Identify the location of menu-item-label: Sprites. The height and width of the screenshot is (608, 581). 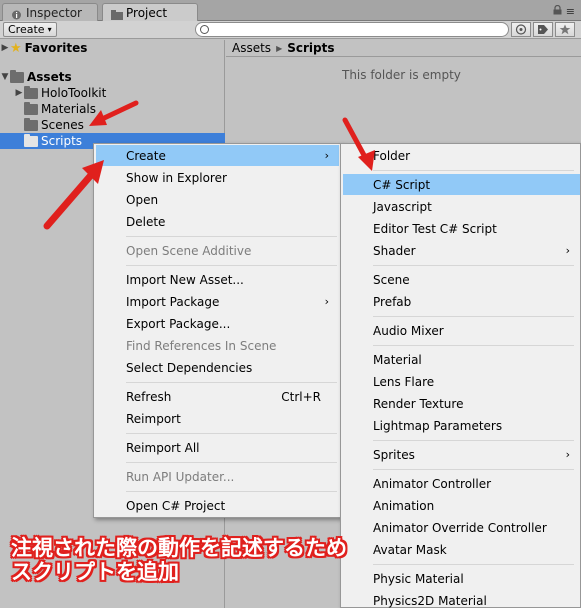
(394, 454).